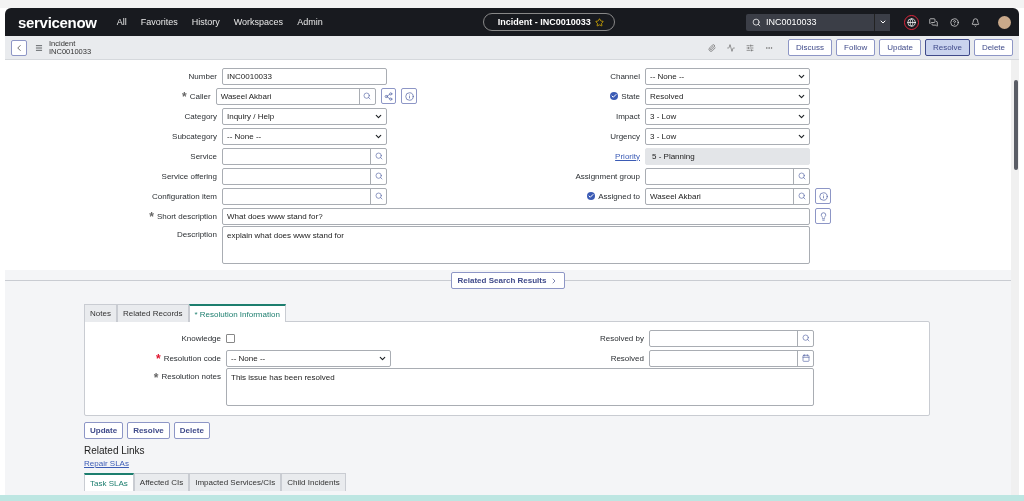 This screenshot has height=501, width=1024. Describe the element at coordinates (304, 116) in the screenshot. I see `select-field: Inquiry / Help` at that location.